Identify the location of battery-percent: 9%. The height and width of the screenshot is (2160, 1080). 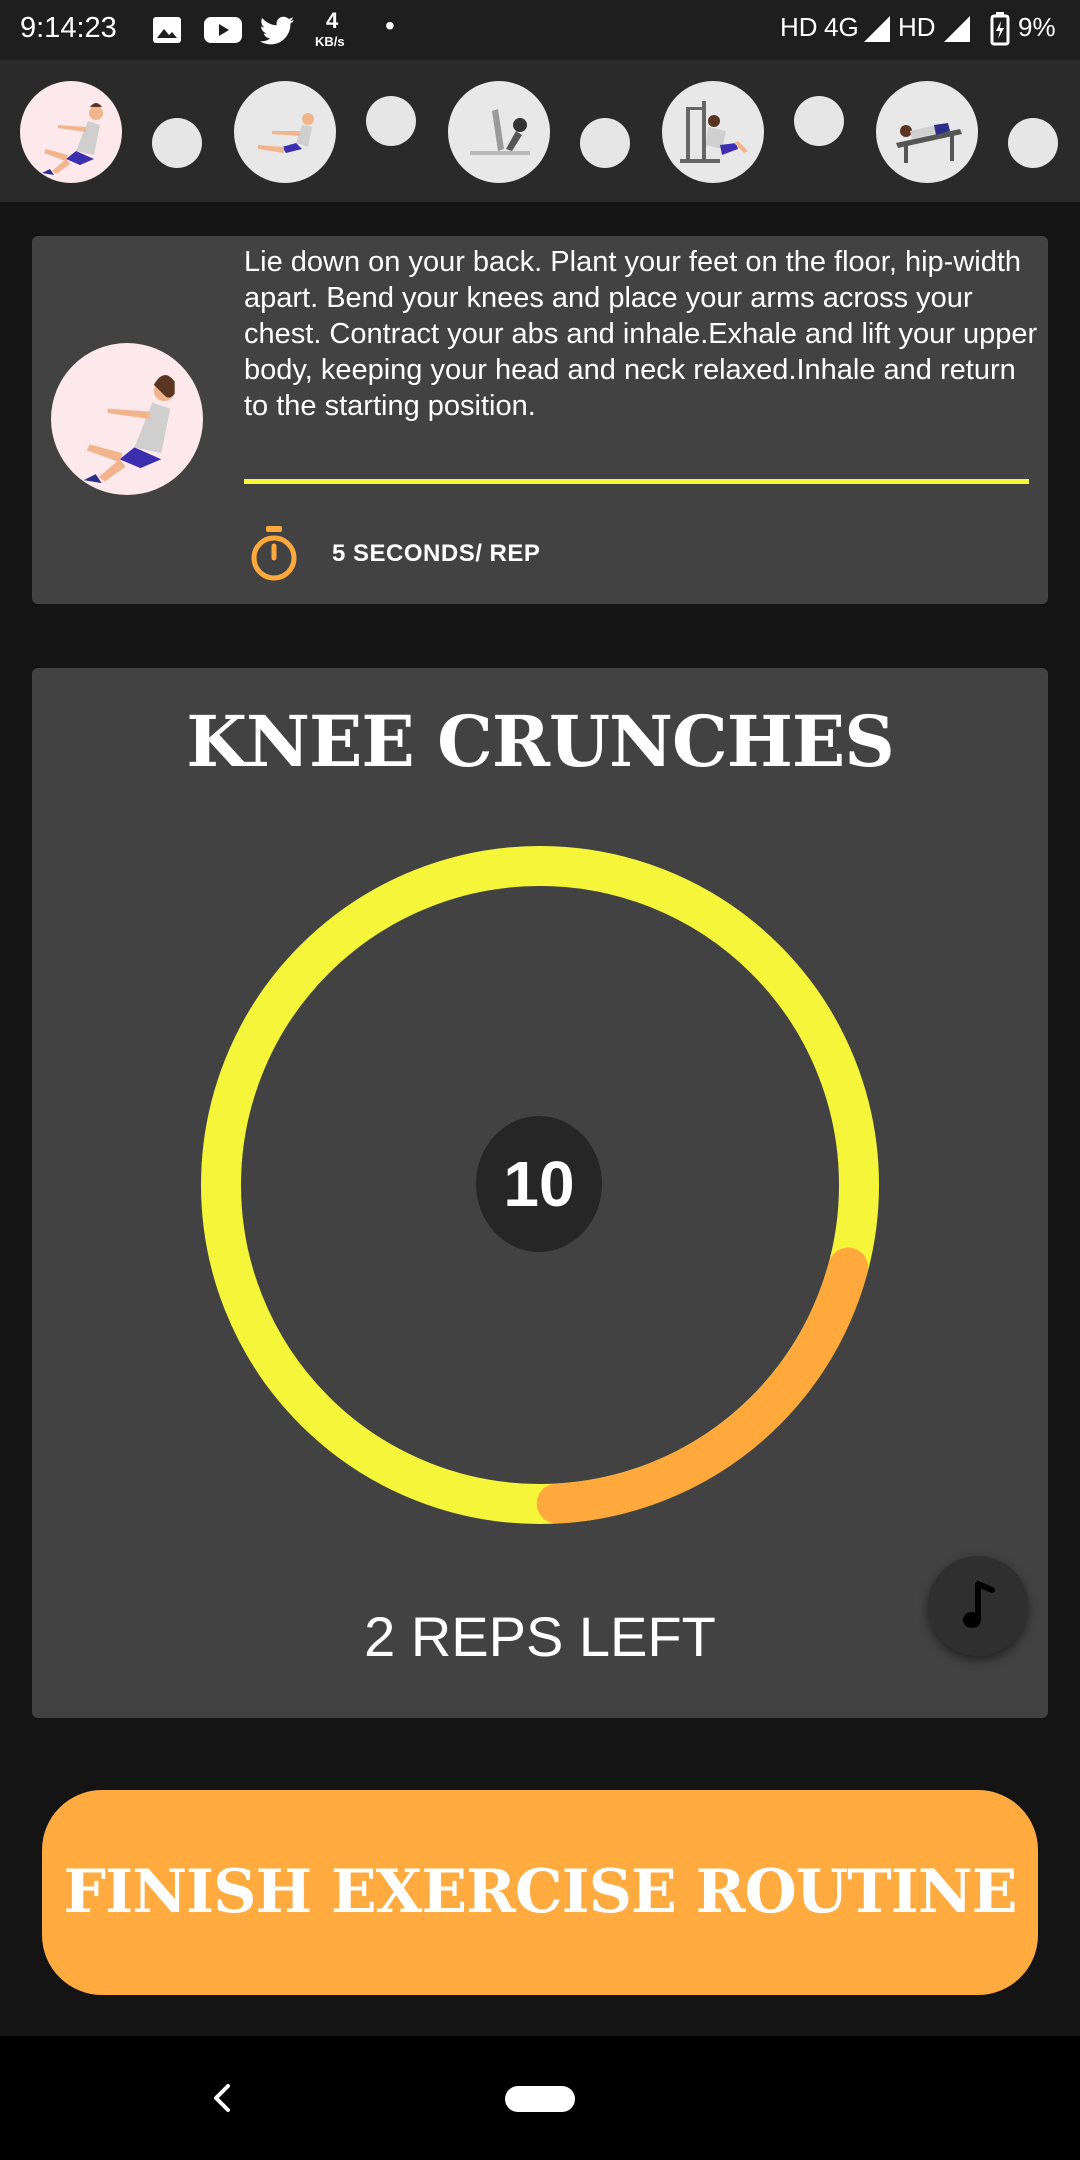
(1037, 27).